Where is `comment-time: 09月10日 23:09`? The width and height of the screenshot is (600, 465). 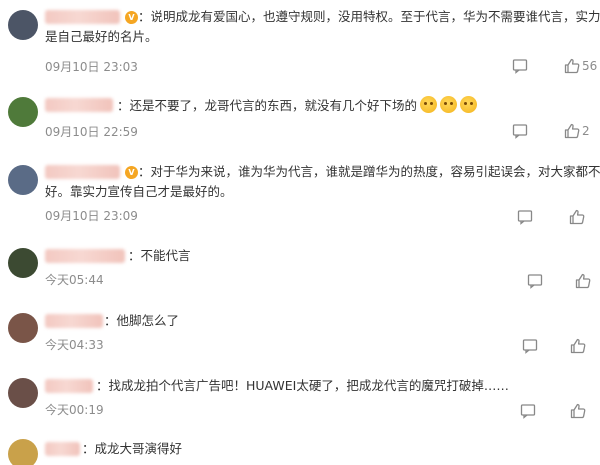 comment-time: 09月10日 23:09 is located at coordinates (91, 216).